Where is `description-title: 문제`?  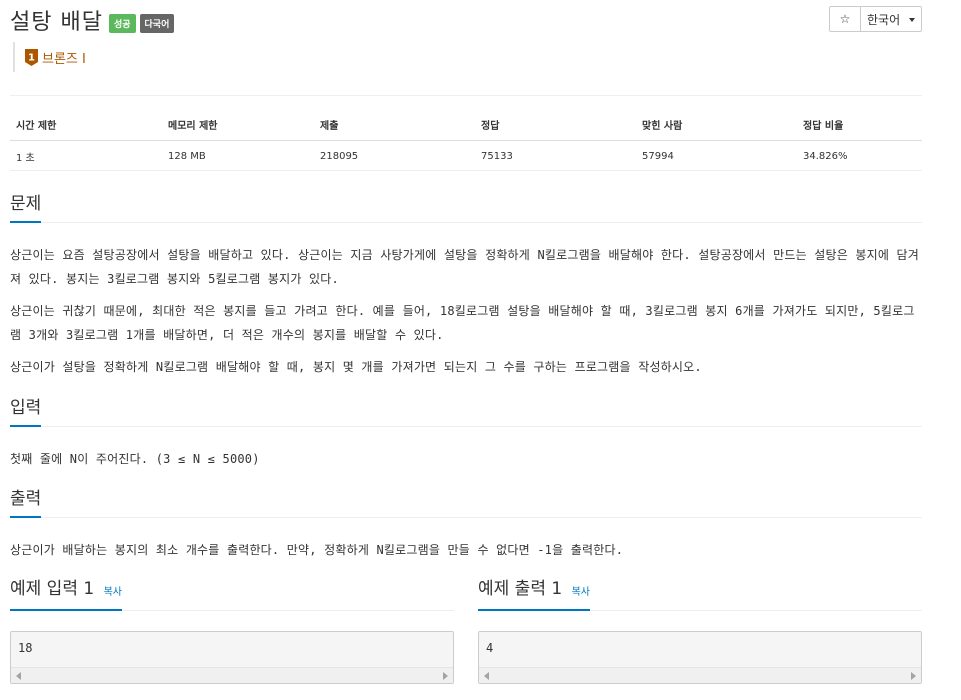
description-title: 문제 is located at coordinates (26, 208).